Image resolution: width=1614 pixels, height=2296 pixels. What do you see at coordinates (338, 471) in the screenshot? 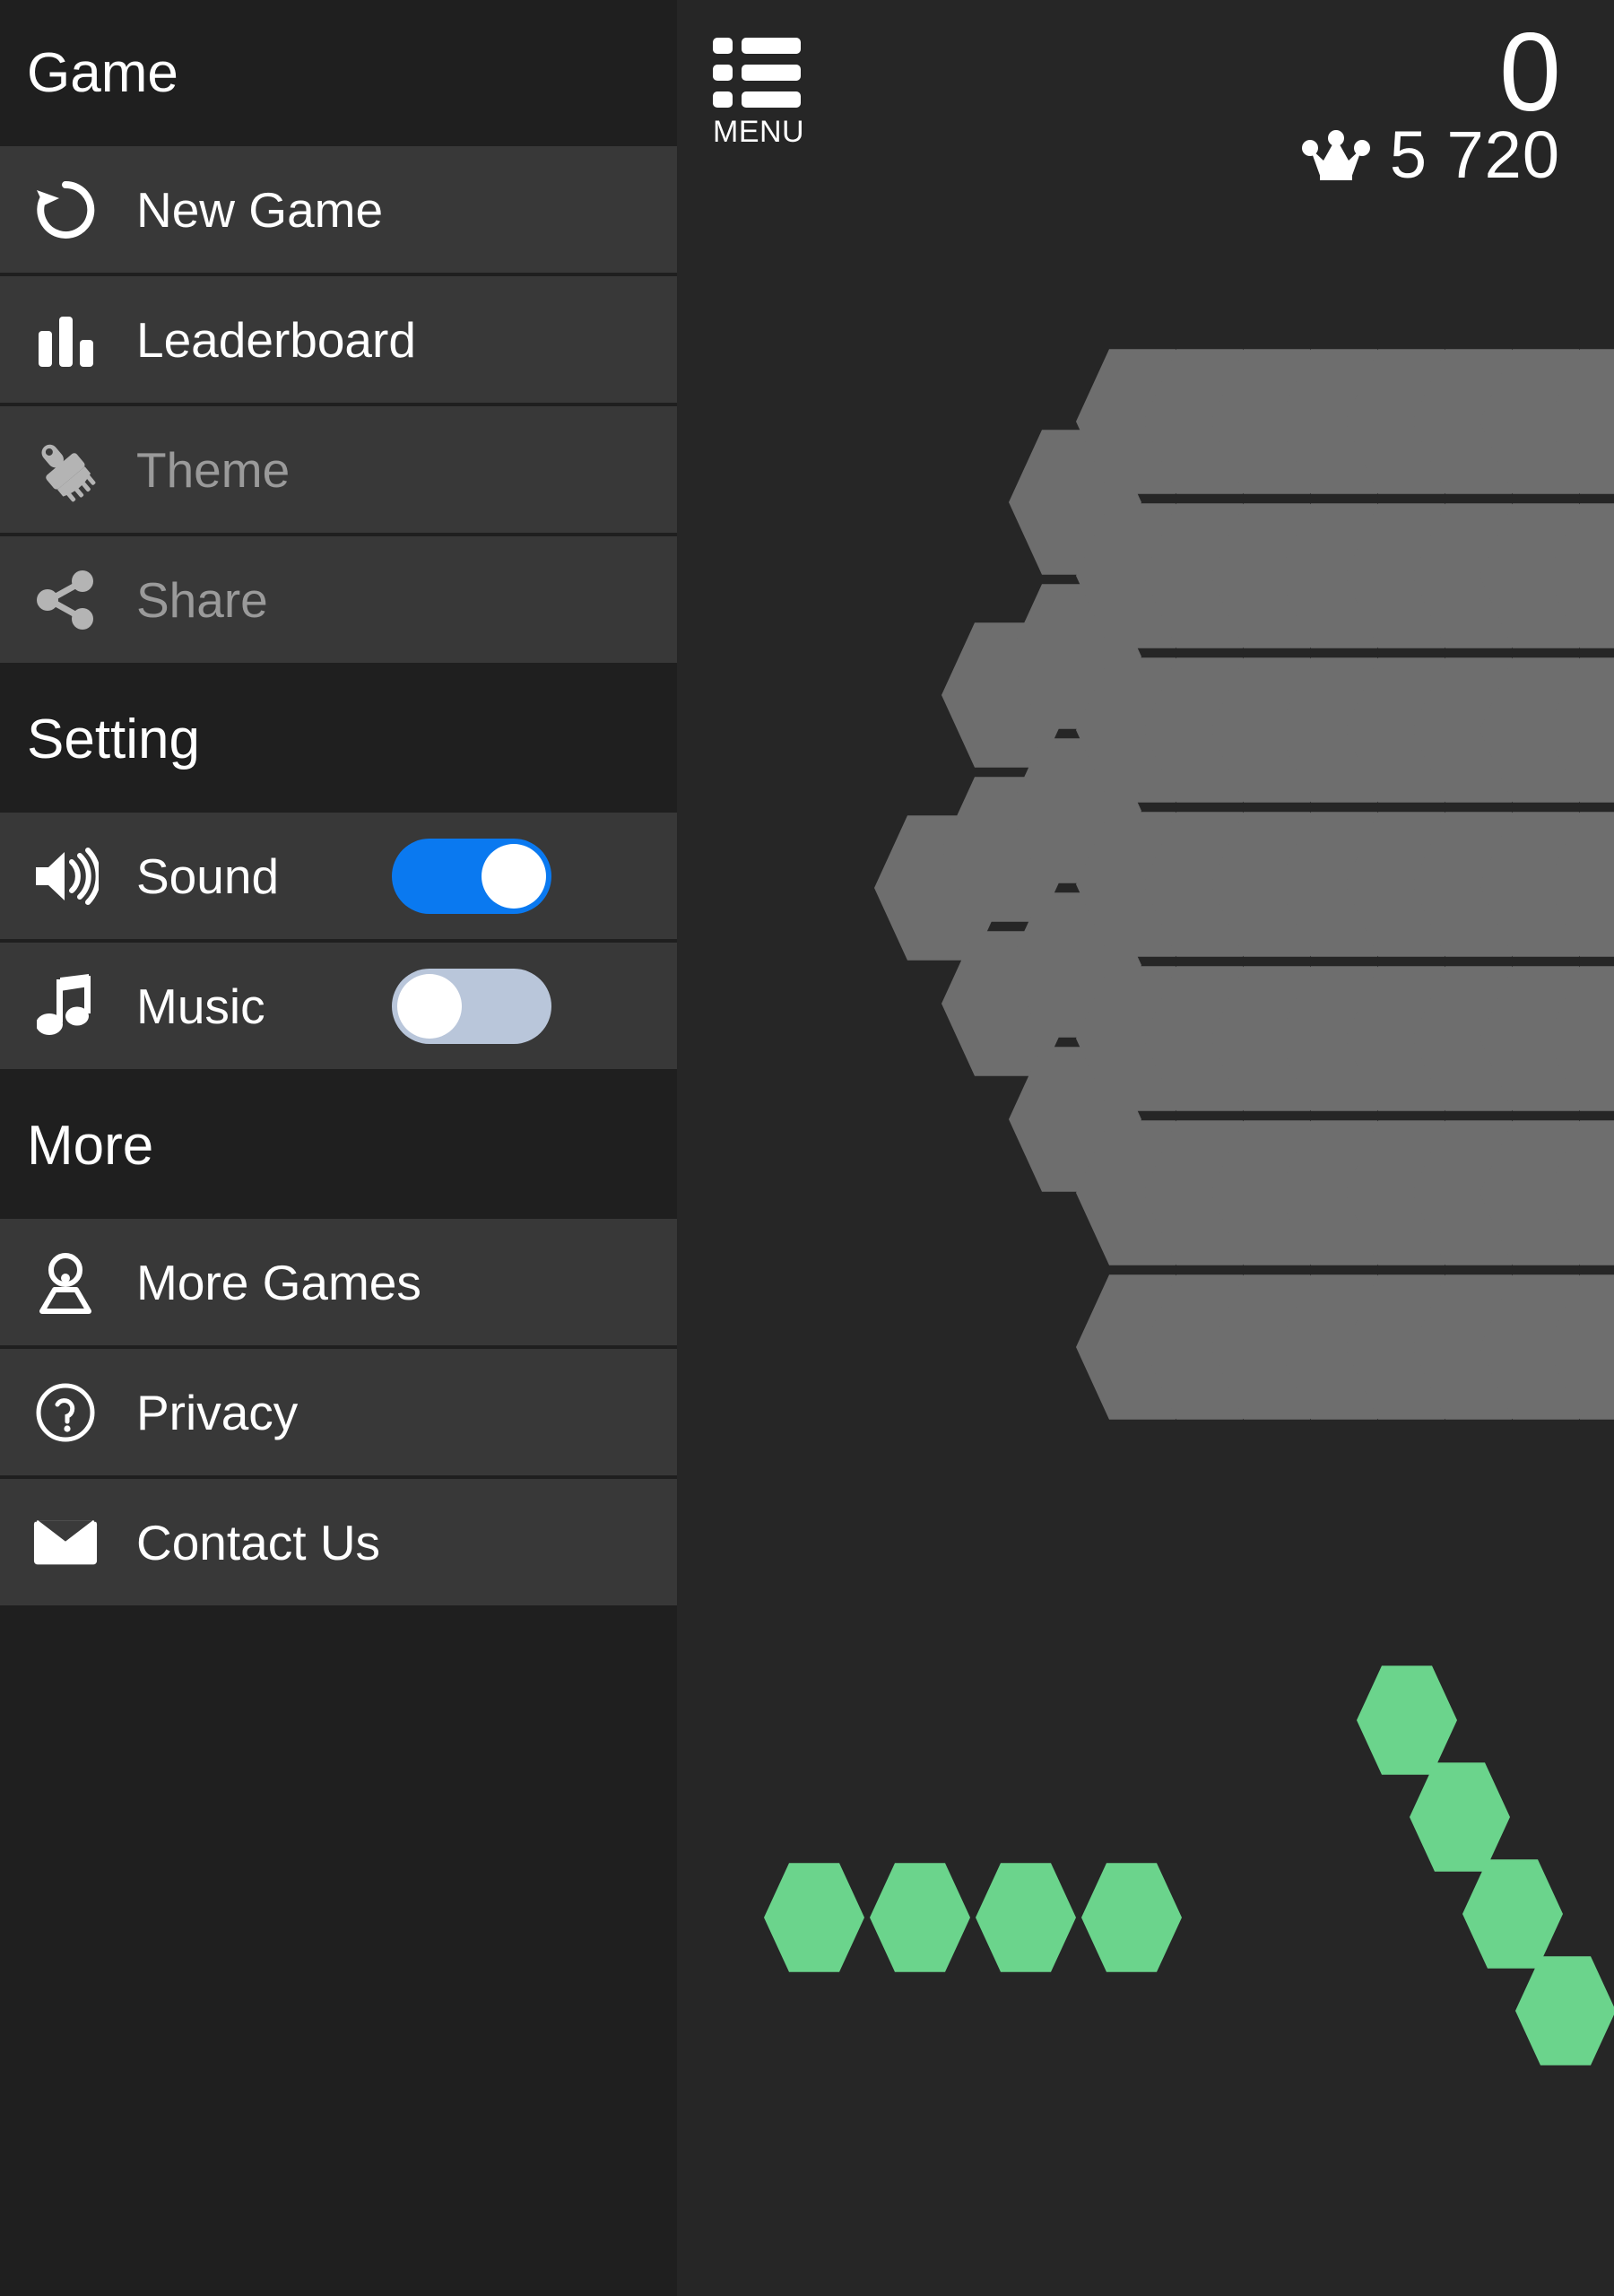
I see `drawer-item-theme: Theme` at bounding box center [338, 471].